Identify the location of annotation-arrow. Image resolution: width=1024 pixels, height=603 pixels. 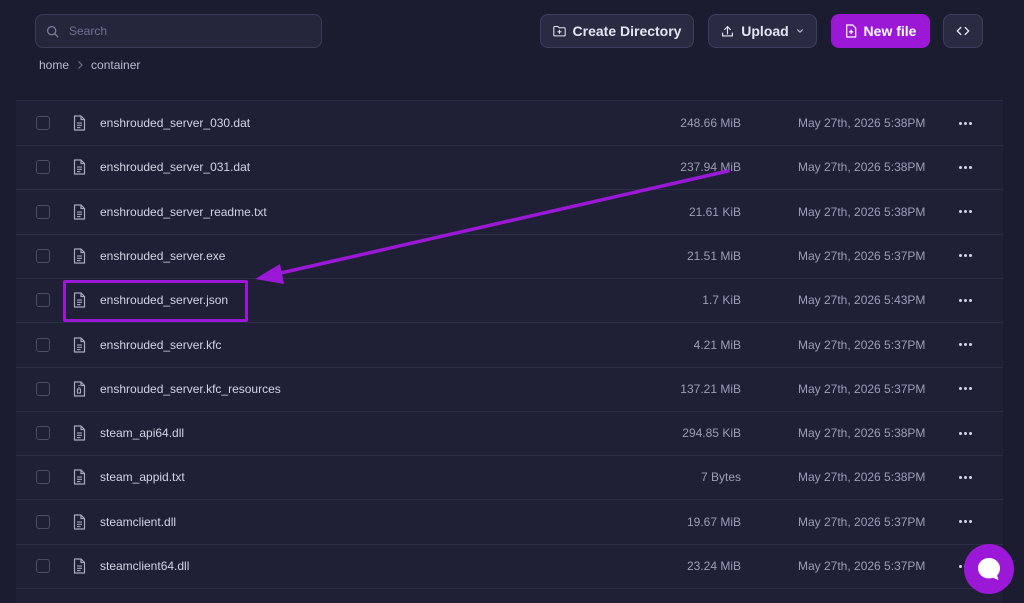
(492, 226).